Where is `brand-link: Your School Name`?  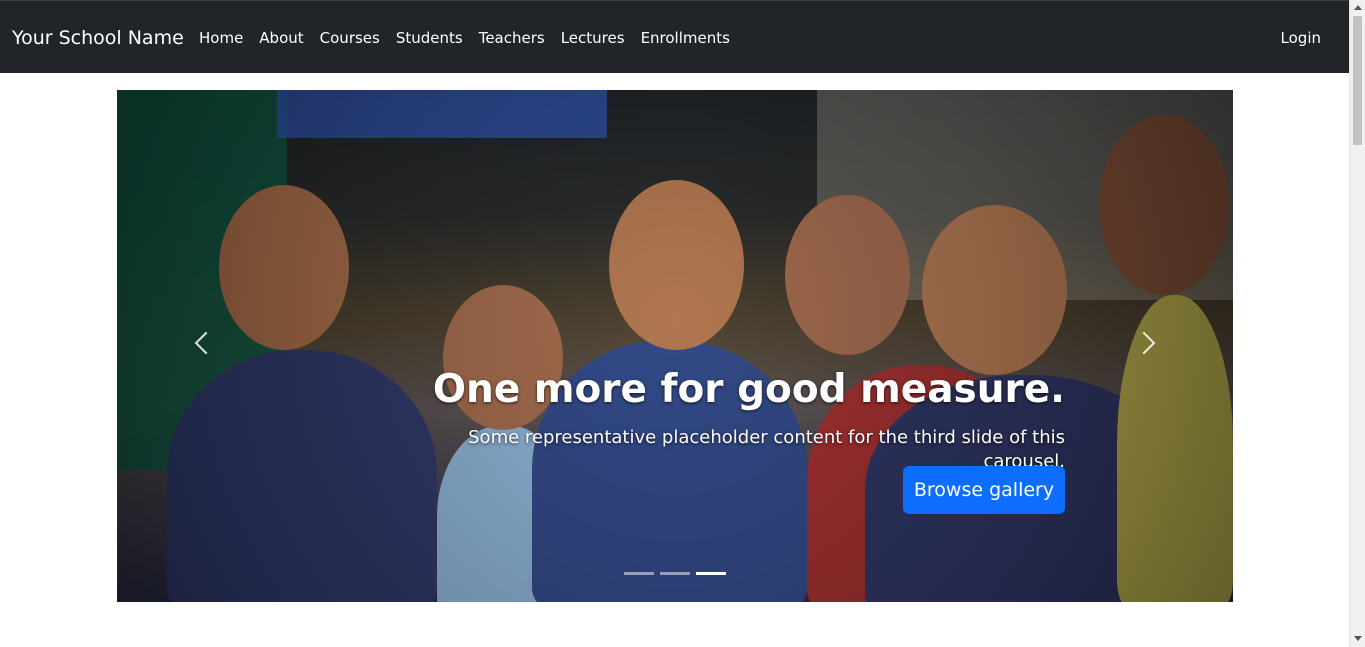
brand-link: Your School Name is located at coordinates (98, 38).